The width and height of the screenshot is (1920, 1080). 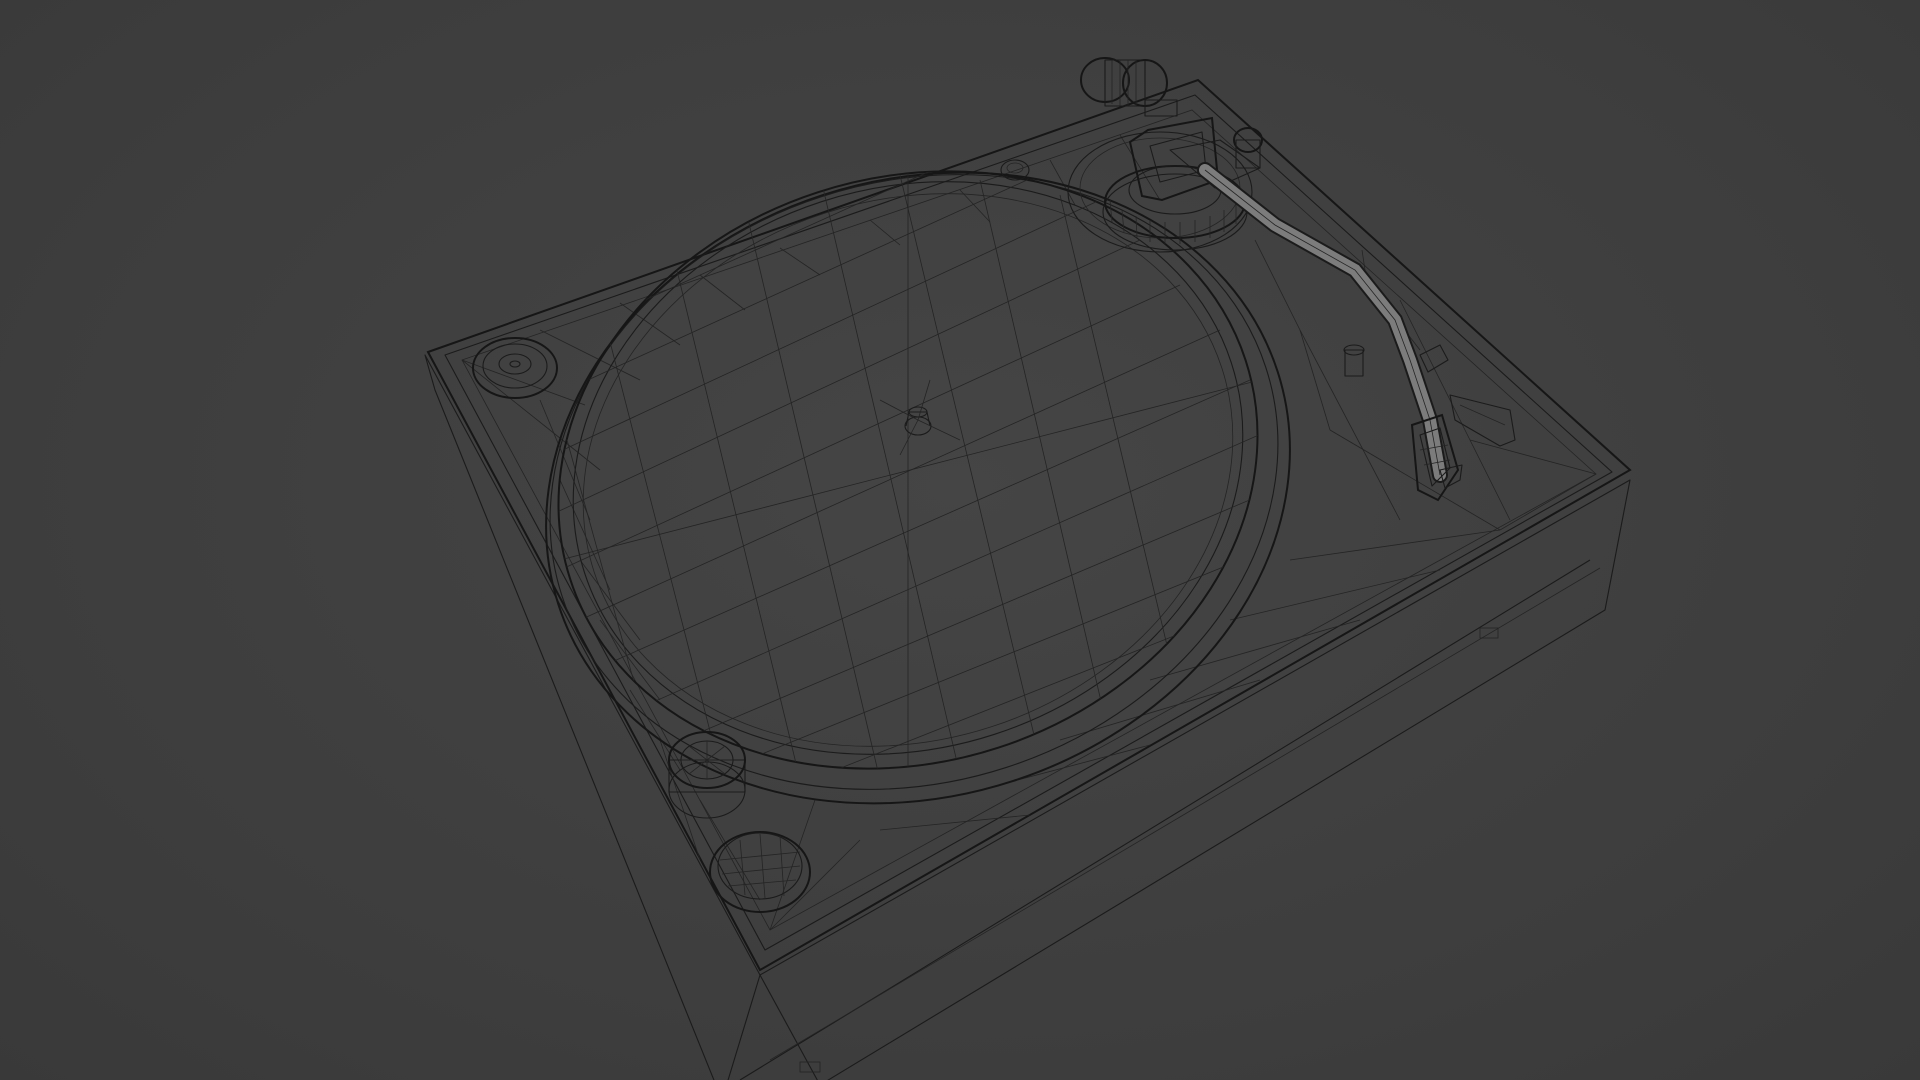 I want to click on adapter-holder, so click(x=515, y=368).